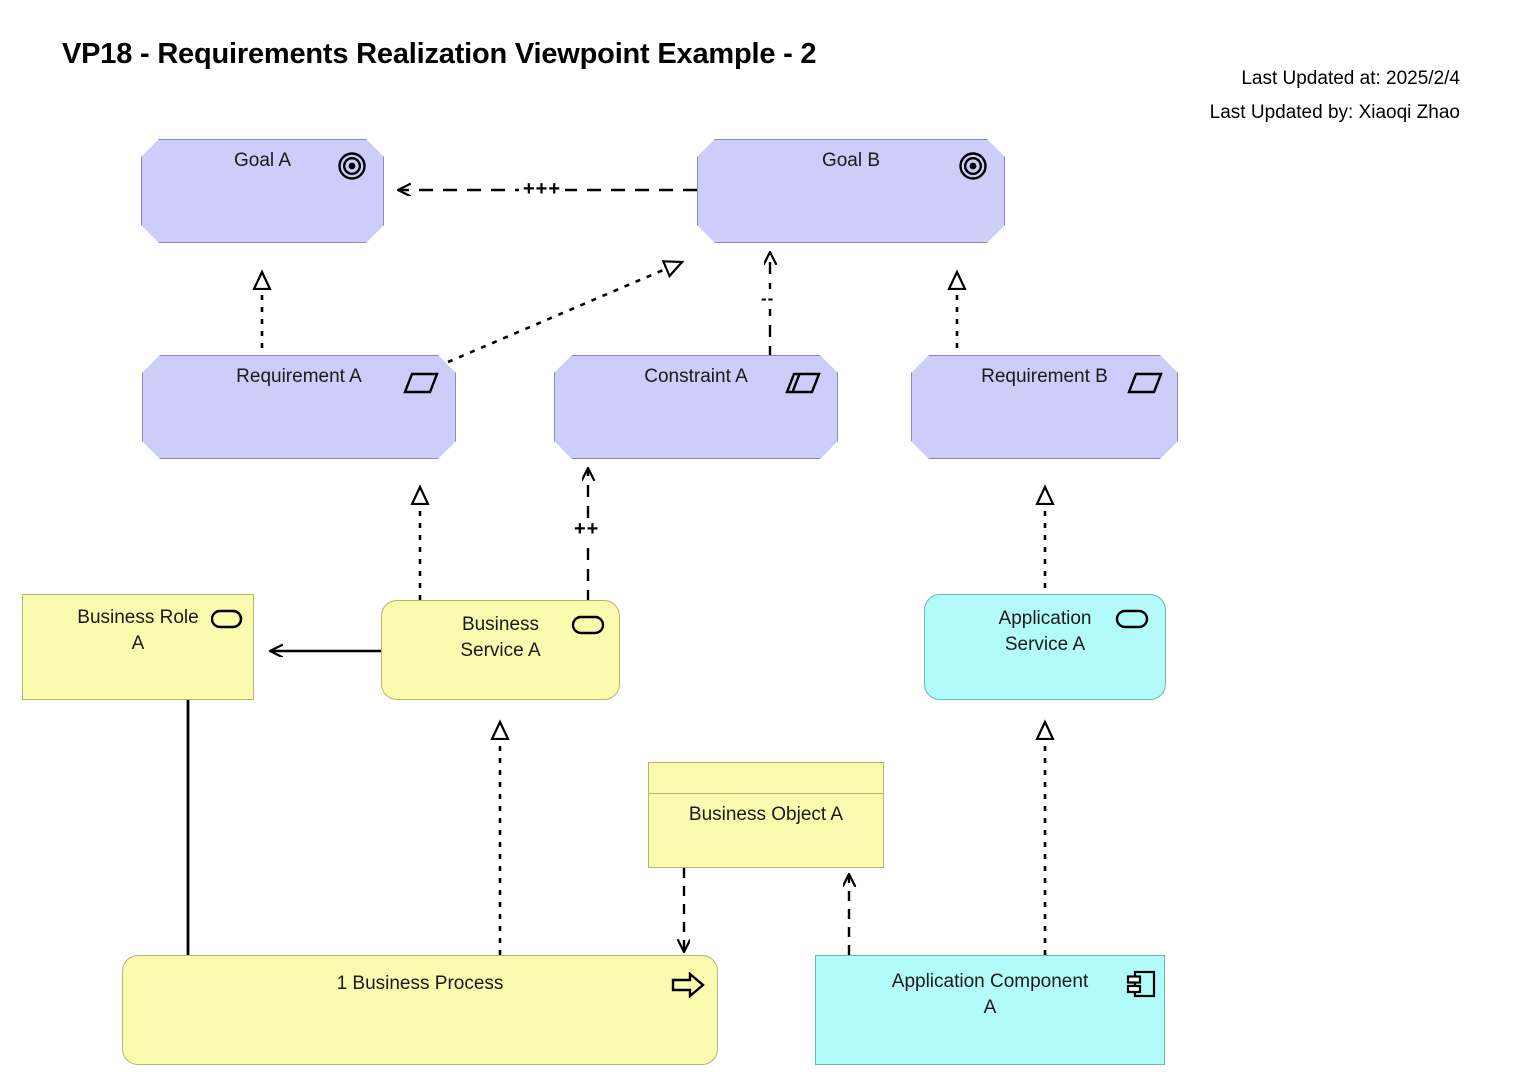 This screenshot has width=1518, height=1086. What do you see at coordinates (1045, 618) in the screenshot?
I see `node-application-service-a-label-line1: Application` at bounding box center [1045, 618].